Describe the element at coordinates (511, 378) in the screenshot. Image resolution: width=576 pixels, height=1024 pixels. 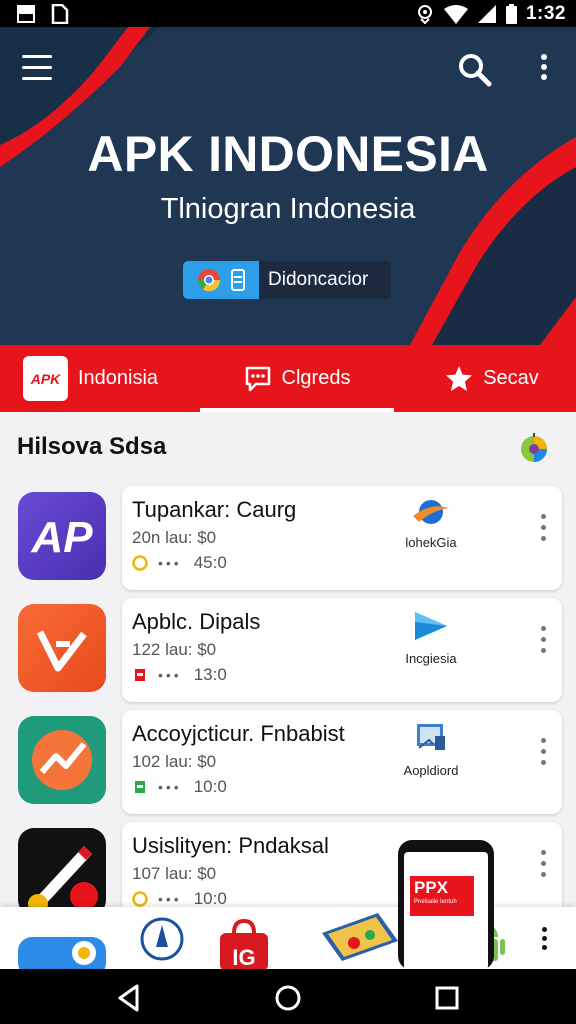
I see `tab-label: Secav` at that location.